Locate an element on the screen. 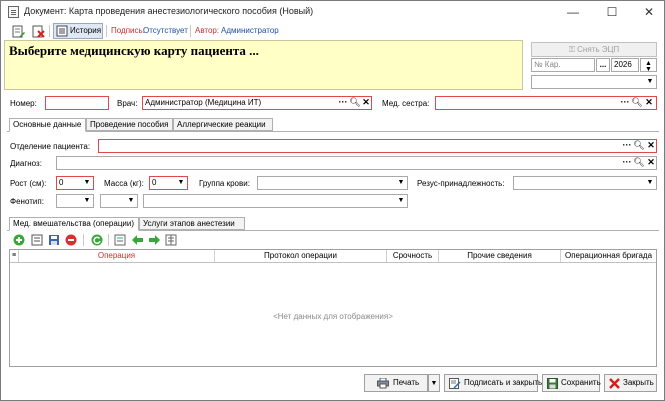 The image size is (665, 401). weight-select: 0 ▼ is located at coordinates (168, 183).